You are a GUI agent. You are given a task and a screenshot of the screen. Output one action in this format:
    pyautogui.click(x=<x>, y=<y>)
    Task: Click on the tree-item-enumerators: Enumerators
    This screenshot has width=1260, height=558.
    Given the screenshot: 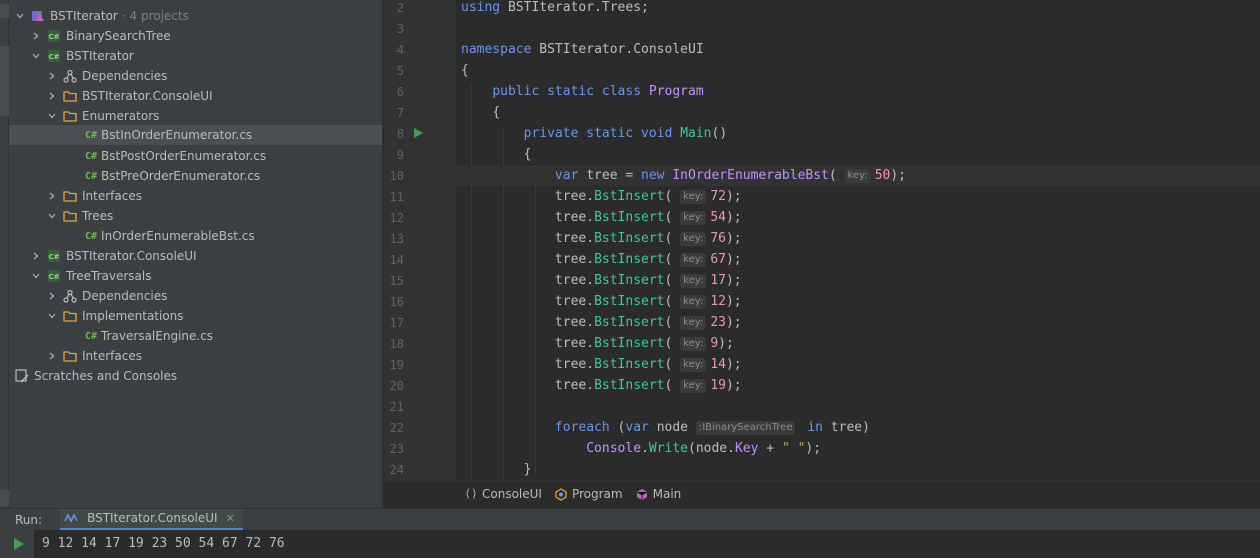 What is the action you would take?
    pyautogui.click(x=195, y=116)
    